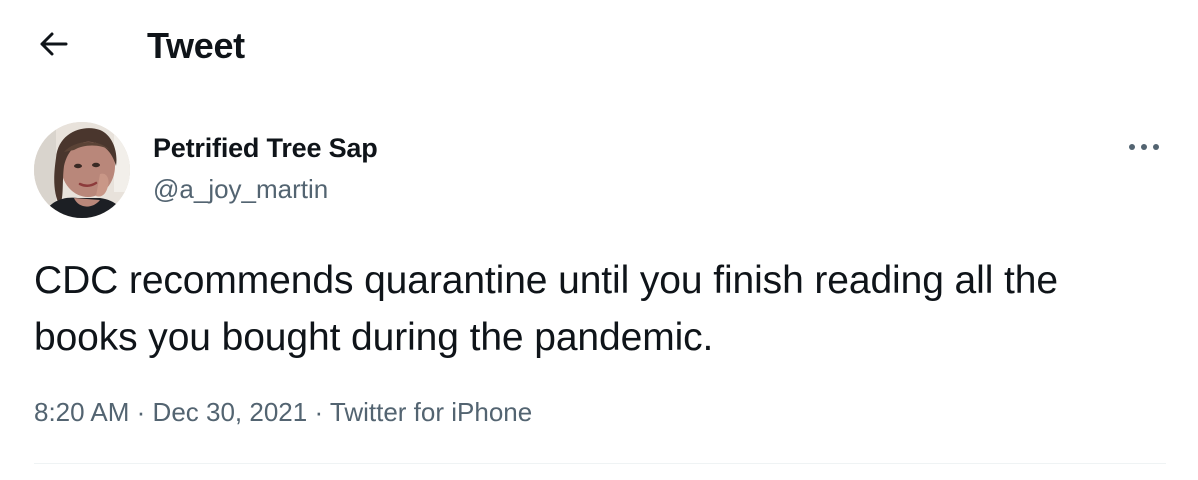 The width and height of the screenshot is (1198, 480). What do you see at coordinates (230, 412) in the screenshot?
I see `tweet-date: Dec 30, 2021` at bounding box center [230, 412].